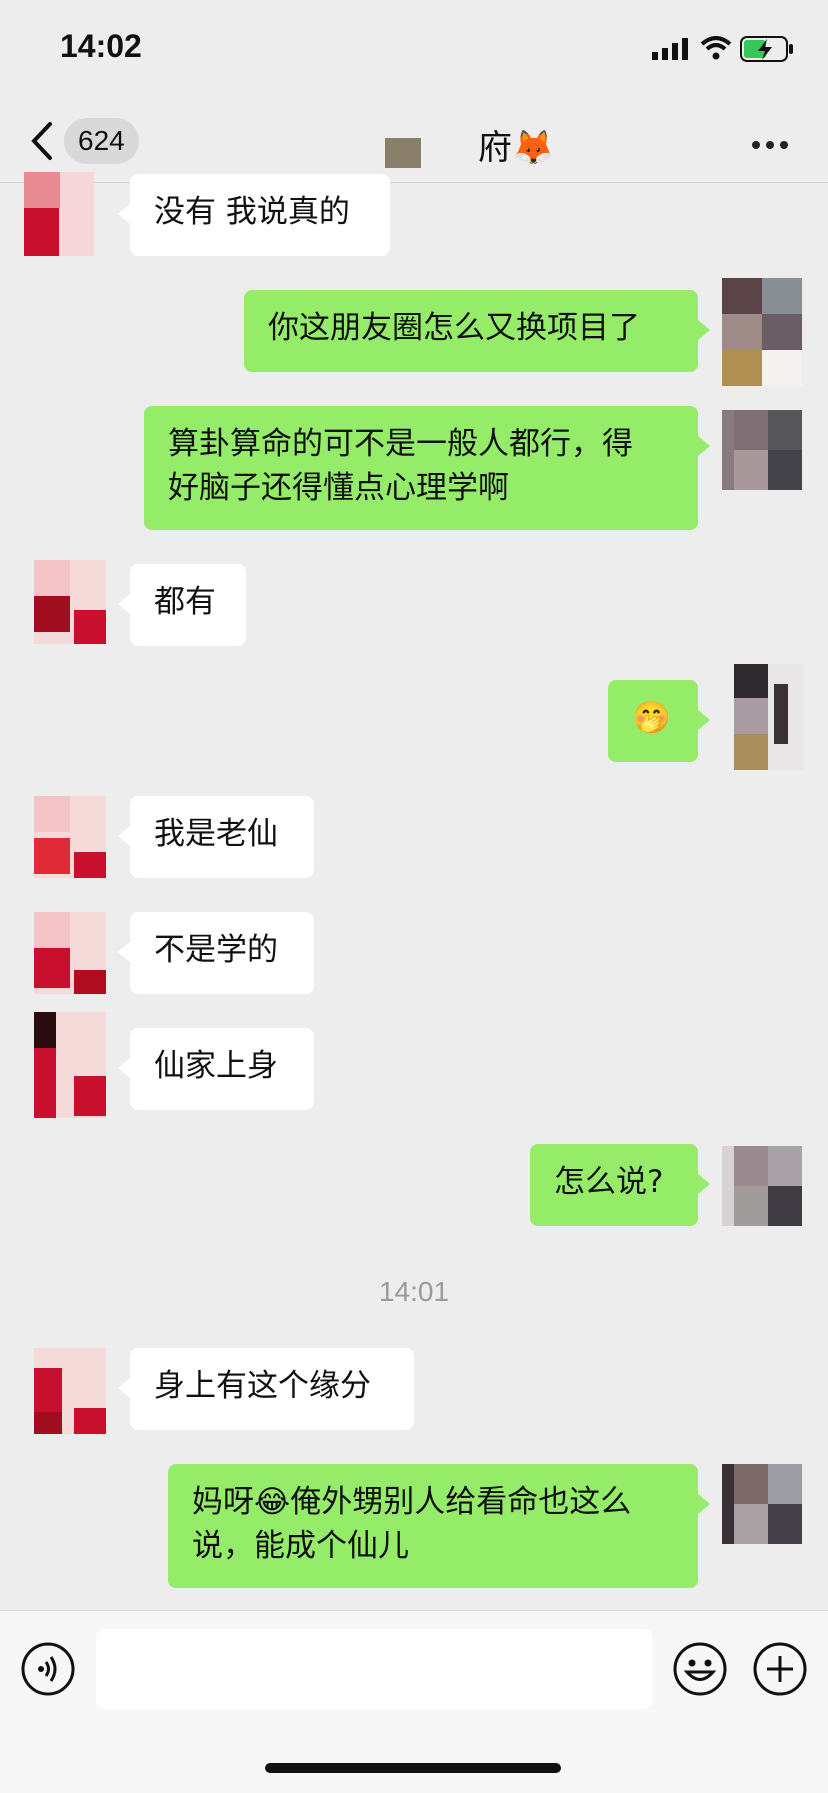 The width and height of the screenshot is (828, 1793). I want to click on more-options-icon, so click(773, 143).